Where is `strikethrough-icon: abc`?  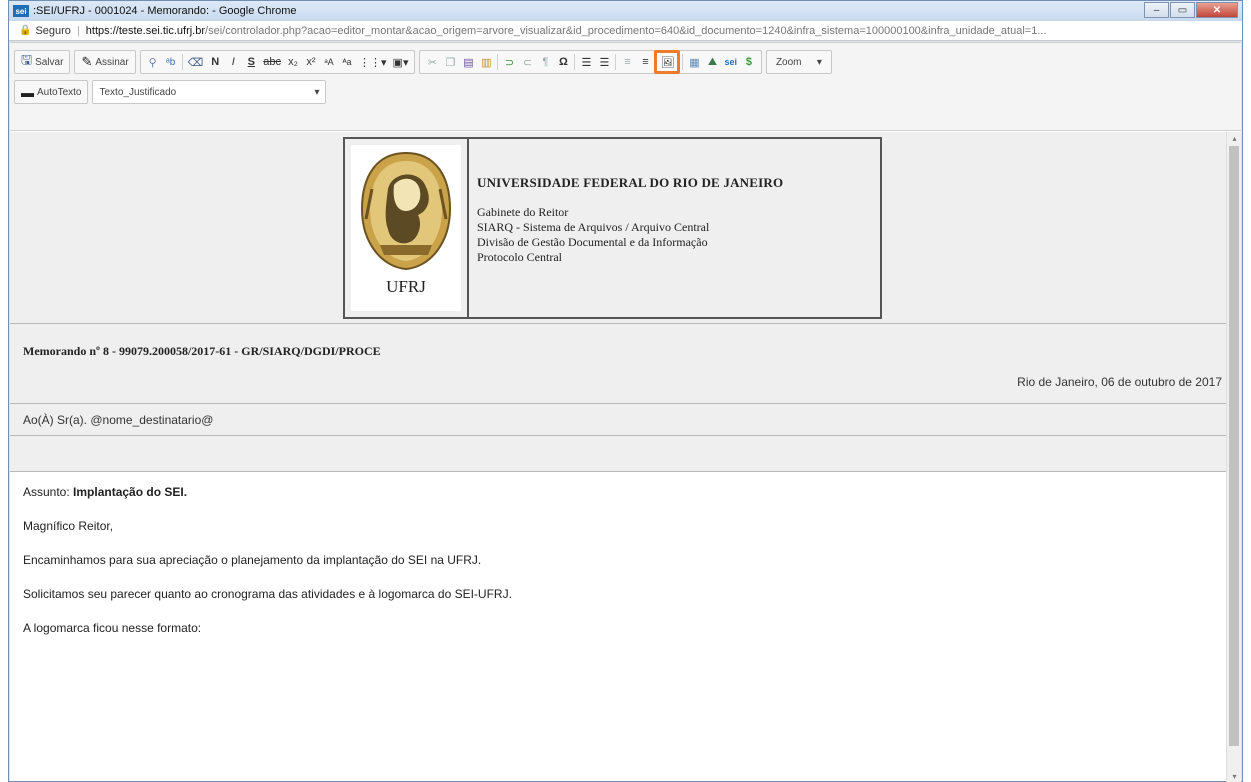
strikethrough-icon: abc is located at coordinates (272, 62).